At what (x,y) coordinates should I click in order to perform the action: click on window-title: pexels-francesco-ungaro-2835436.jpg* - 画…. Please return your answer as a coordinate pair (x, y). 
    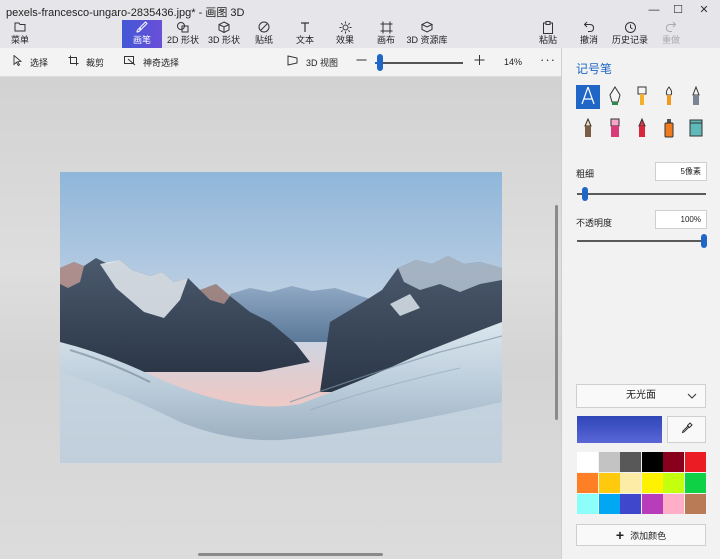
    Looking at the image, I should click on (125, 13).